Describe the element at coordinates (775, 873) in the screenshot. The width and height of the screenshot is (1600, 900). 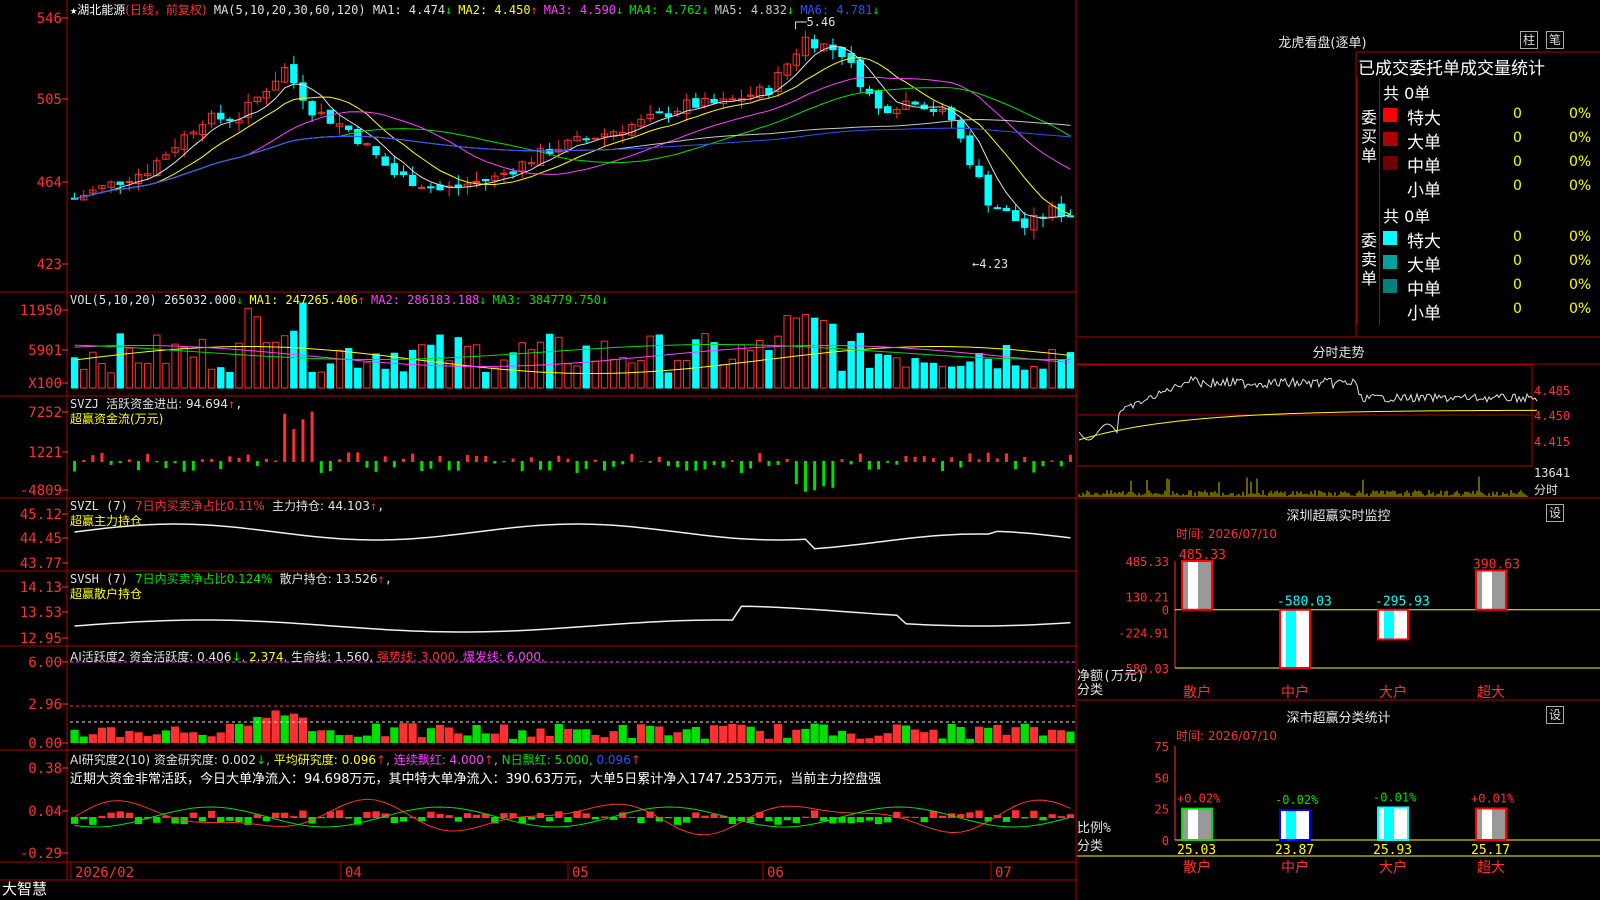
I see `date-label: 06` at that location.